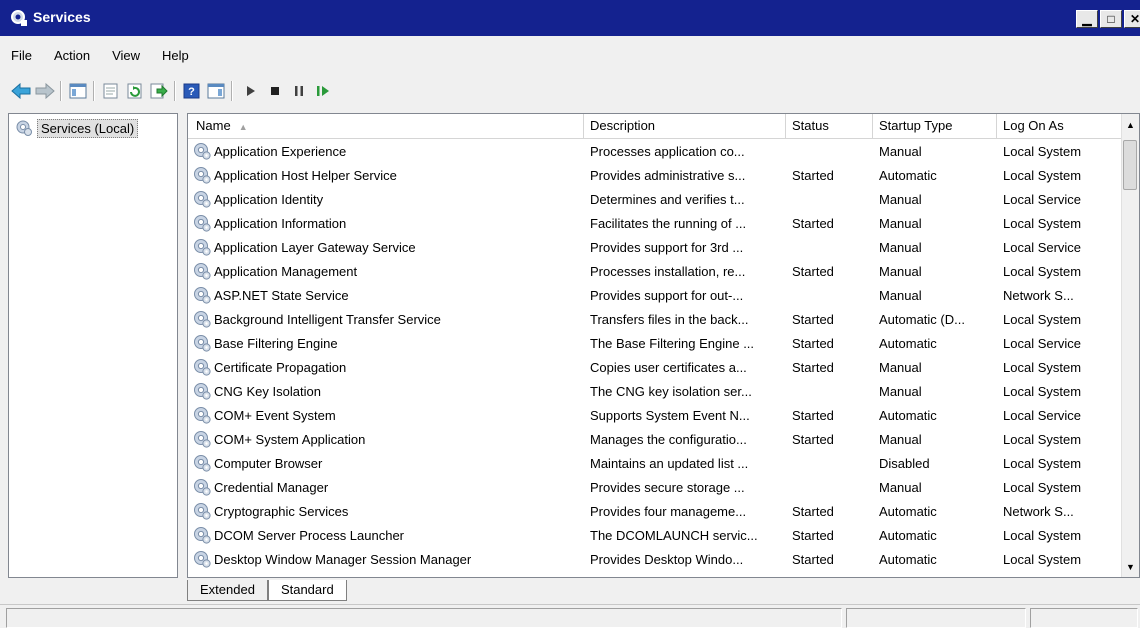  I want to click on minimize-icon: ▁, so click(1087, 19).